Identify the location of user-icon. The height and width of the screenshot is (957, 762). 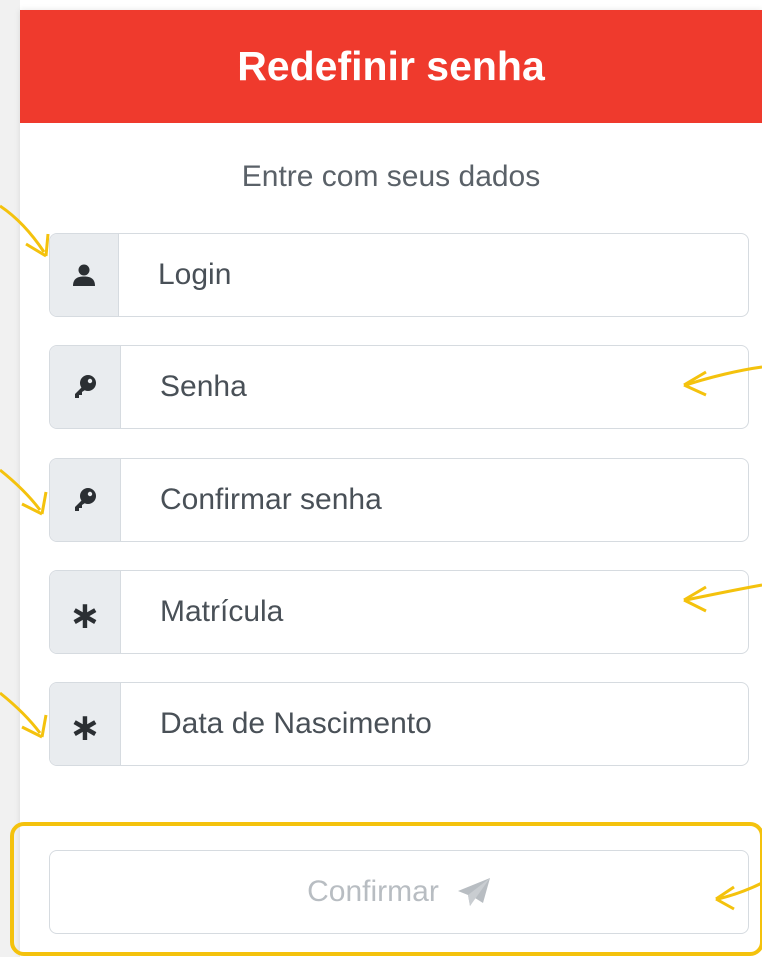
(84, 275).